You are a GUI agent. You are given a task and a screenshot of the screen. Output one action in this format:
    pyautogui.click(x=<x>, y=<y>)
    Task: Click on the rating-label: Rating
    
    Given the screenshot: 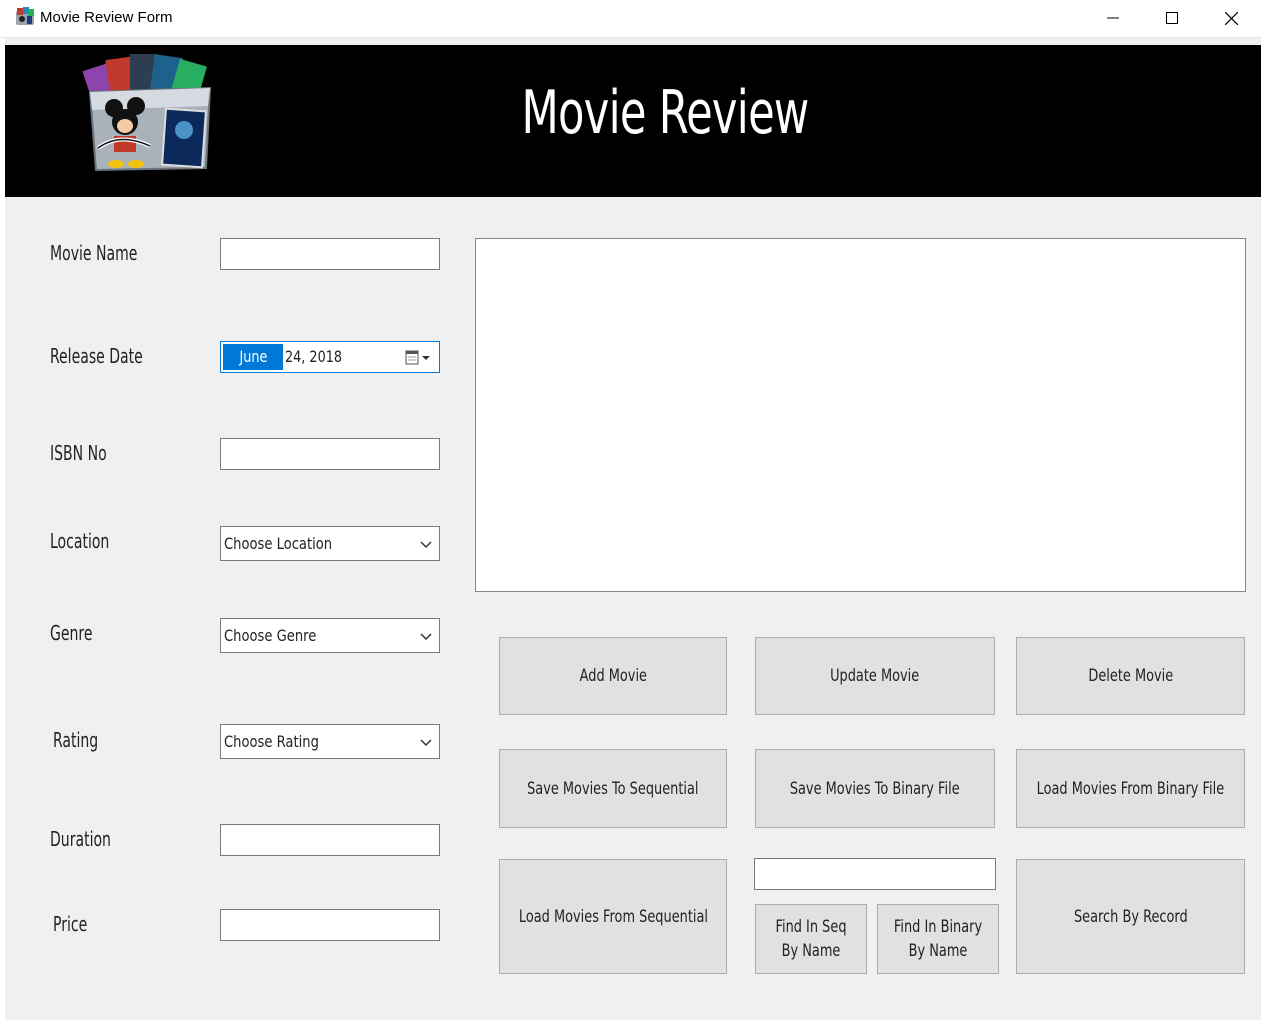 What is the action you would take?
    pyautogui.click(x=76, y=740)
    